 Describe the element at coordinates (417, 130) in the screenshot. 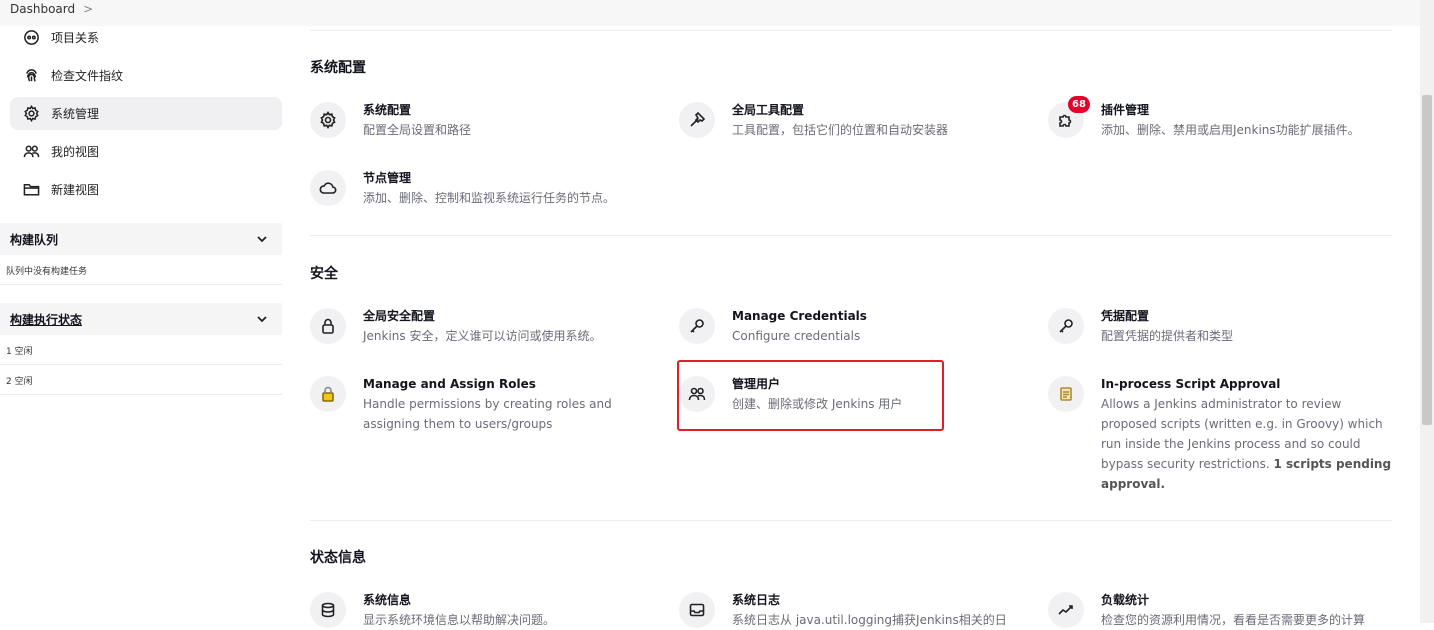

I see `card-desc: 配置全局设置和路径` at that location.